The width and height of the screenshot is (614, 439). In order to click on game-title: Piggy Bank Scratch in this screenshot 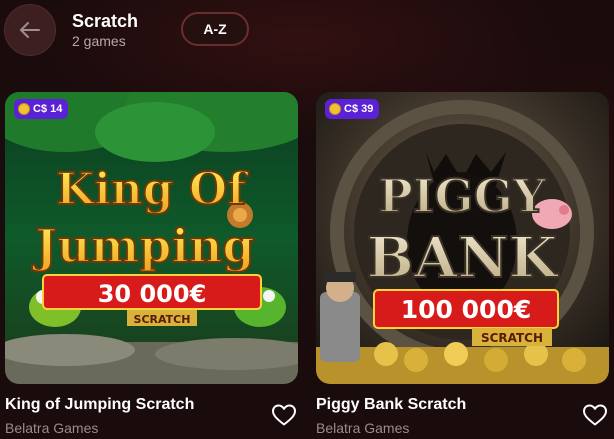, I will do `click(391, 405)`.